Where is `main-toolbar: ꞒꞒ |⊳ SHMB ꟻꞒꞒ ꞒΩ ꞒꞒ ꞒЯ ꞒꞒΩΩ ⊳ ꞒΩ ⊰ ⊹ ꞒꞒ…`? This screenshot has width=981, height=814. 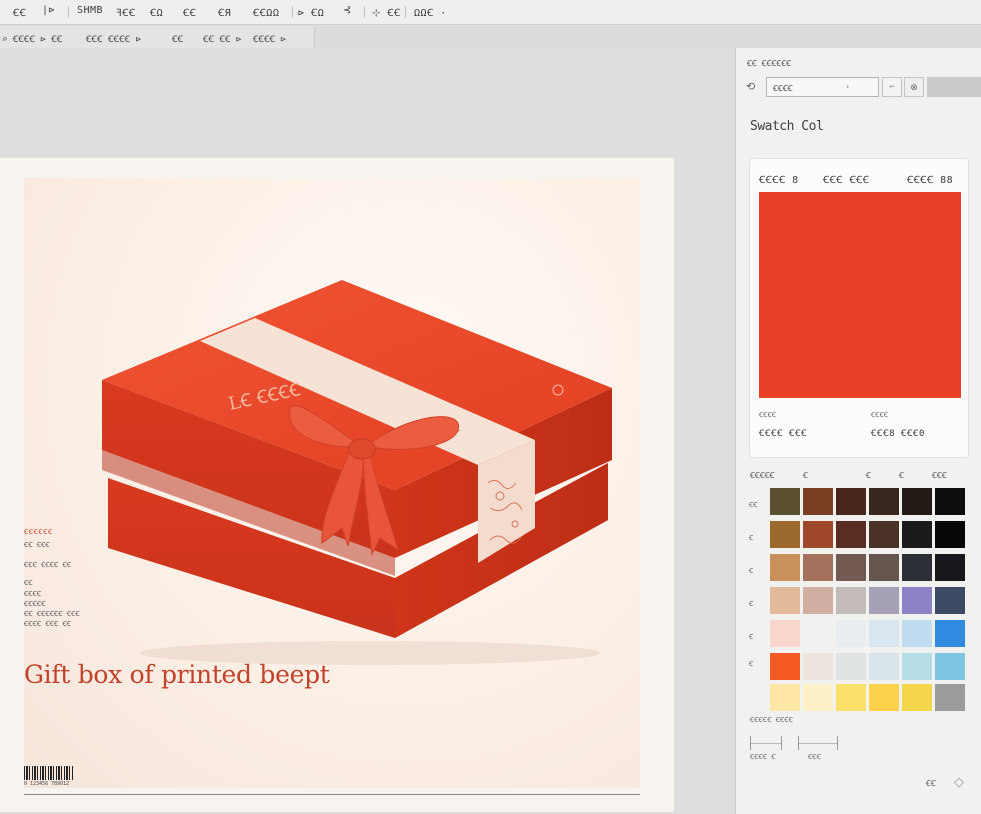 main-toolbar: ꞒꞒ |⊳ SHMB ꟻꞒꞒ ꞒΩ ꞒꞒ ꞒЯ ꞒꞒΩΩ ⊳ ꞒΩ ⊰ ⊹ ꞒꞒ… is located at coordinates (490, 12).